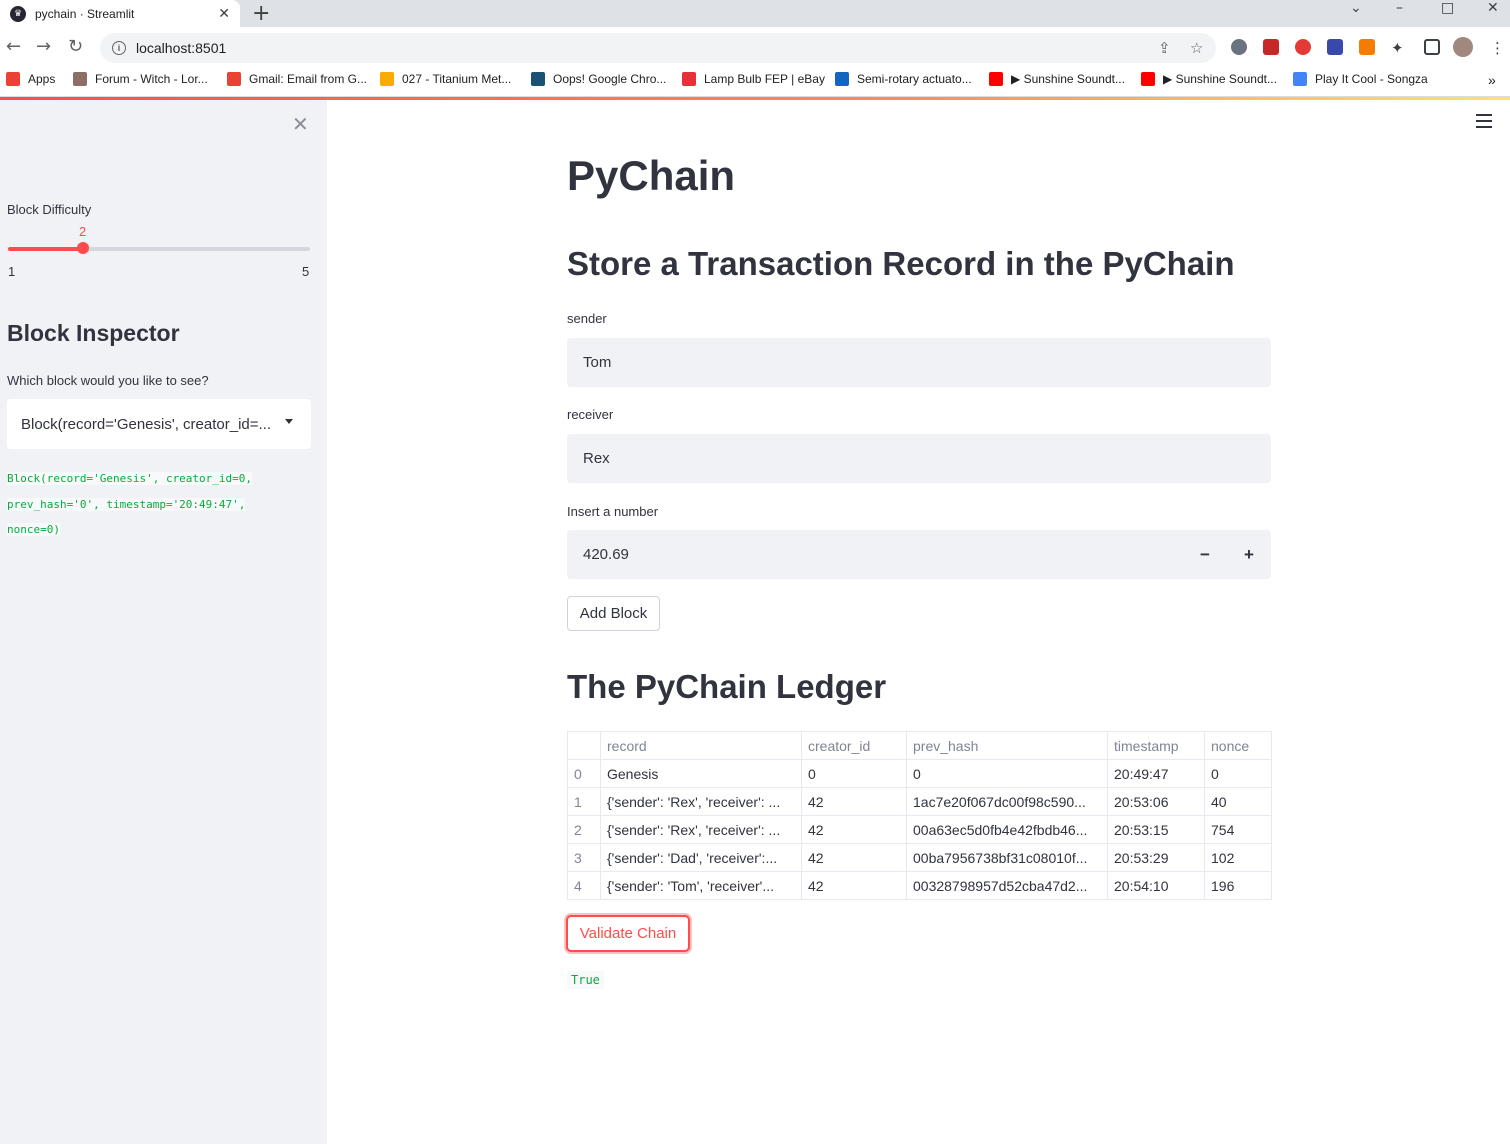  I want to click on forward-icon: →, so click(43, 46).